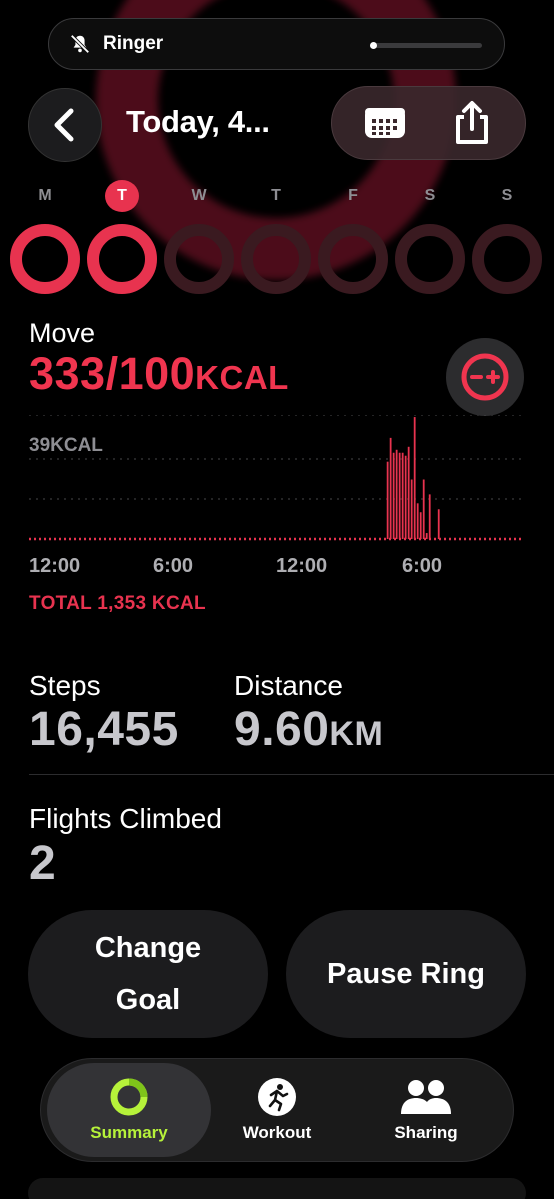 The height and width of the screenshot is (1199, 554). What do you see at coordinates (277, 1188) in the screenshot?
I see `bottom-card-edge` at bounding box center [277, 1188].